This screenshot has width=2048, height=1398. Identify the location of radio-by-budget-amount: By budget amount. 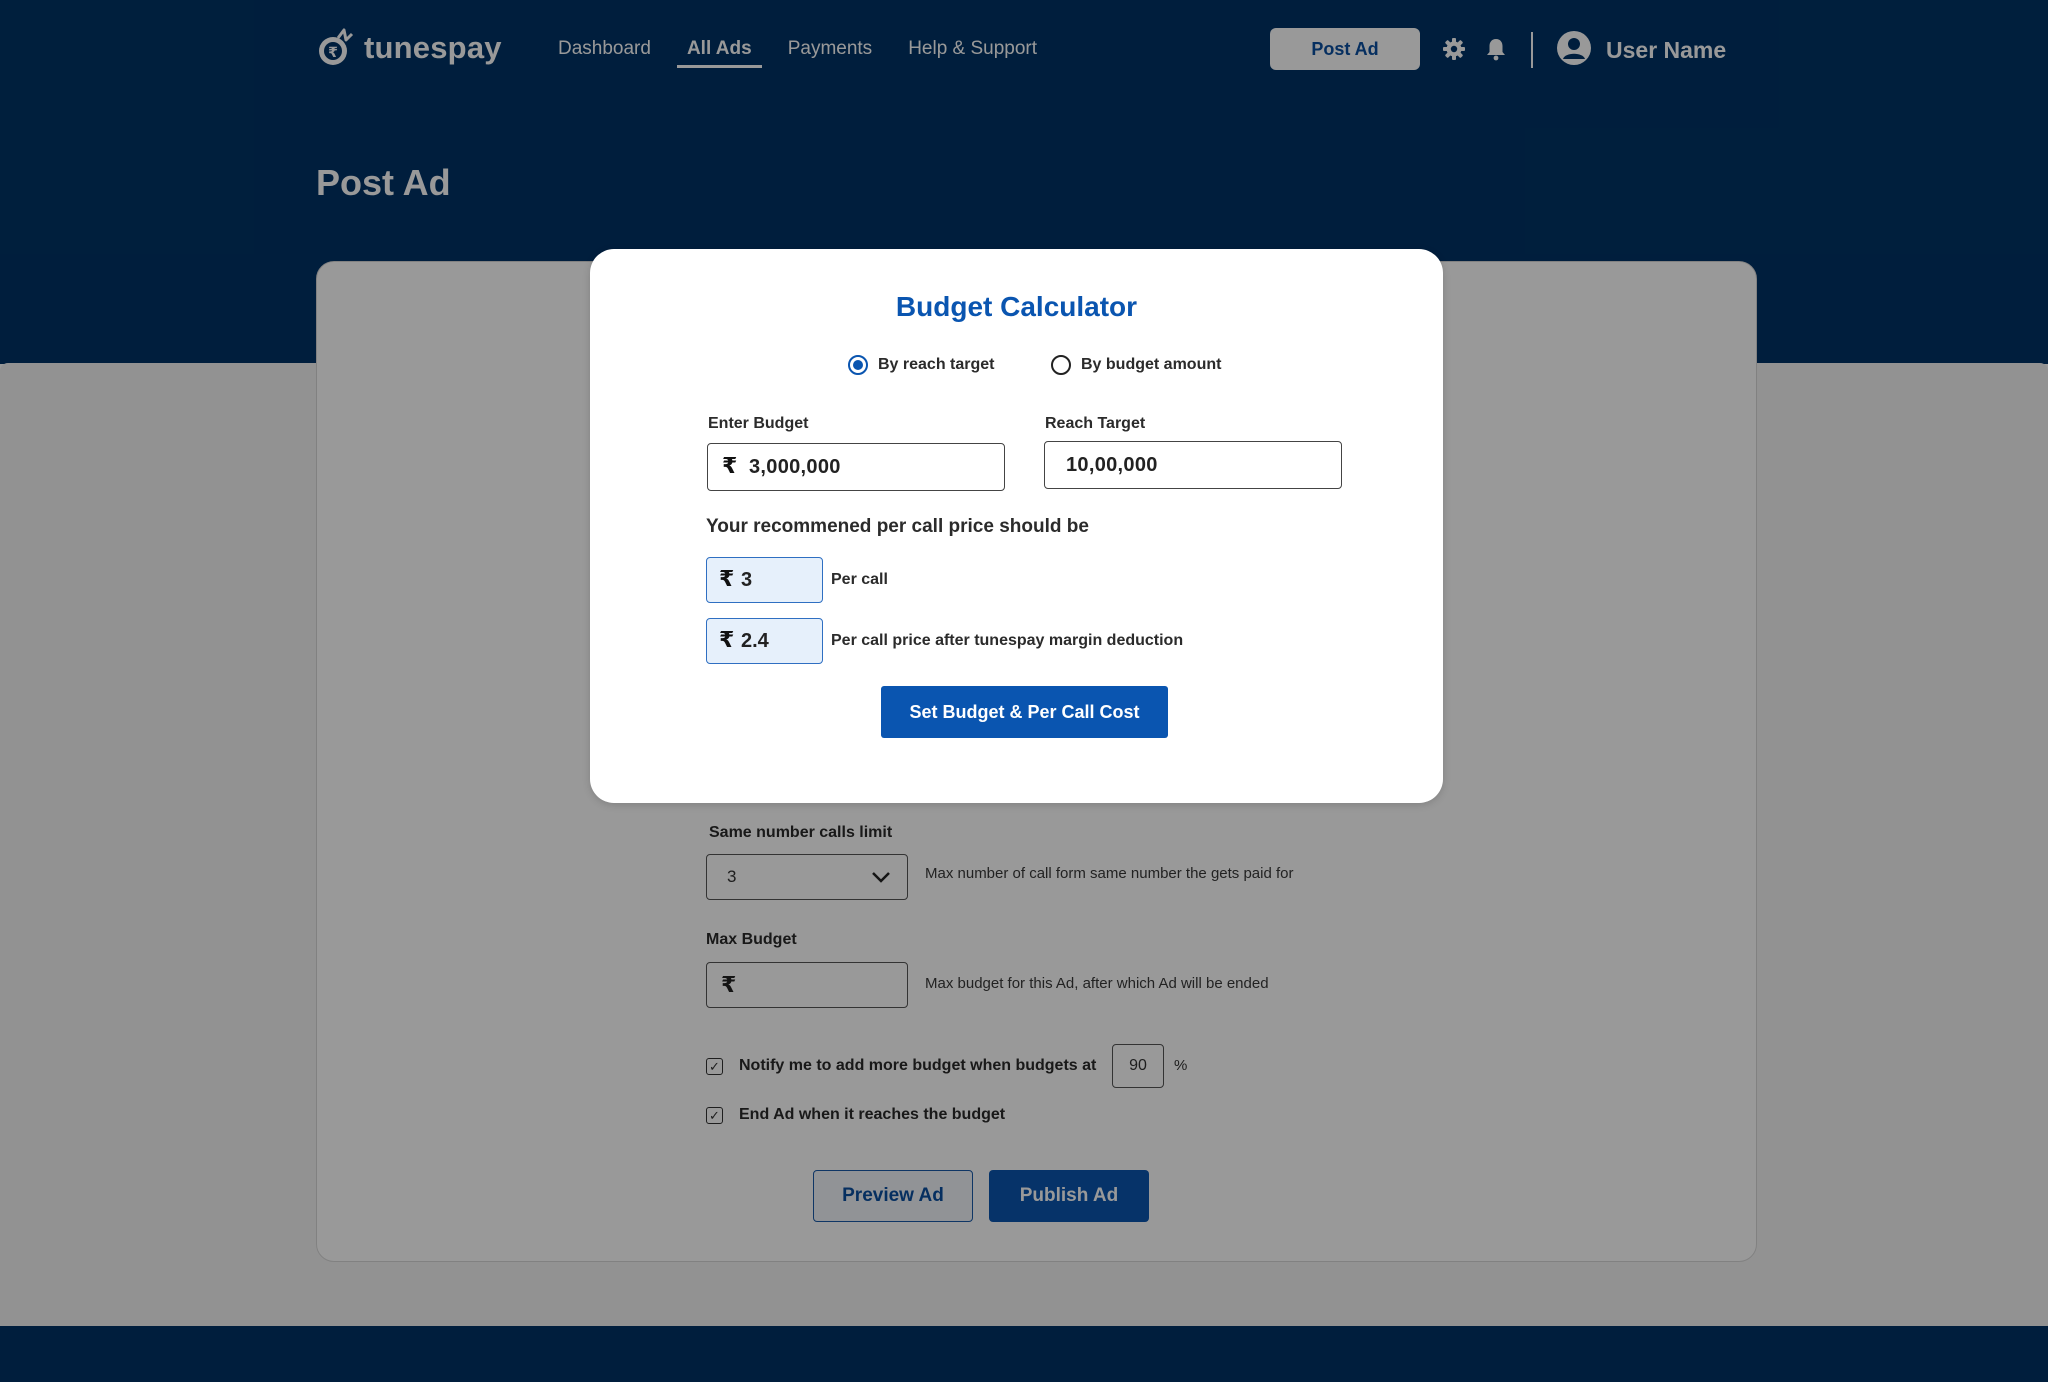
(1136, 365).